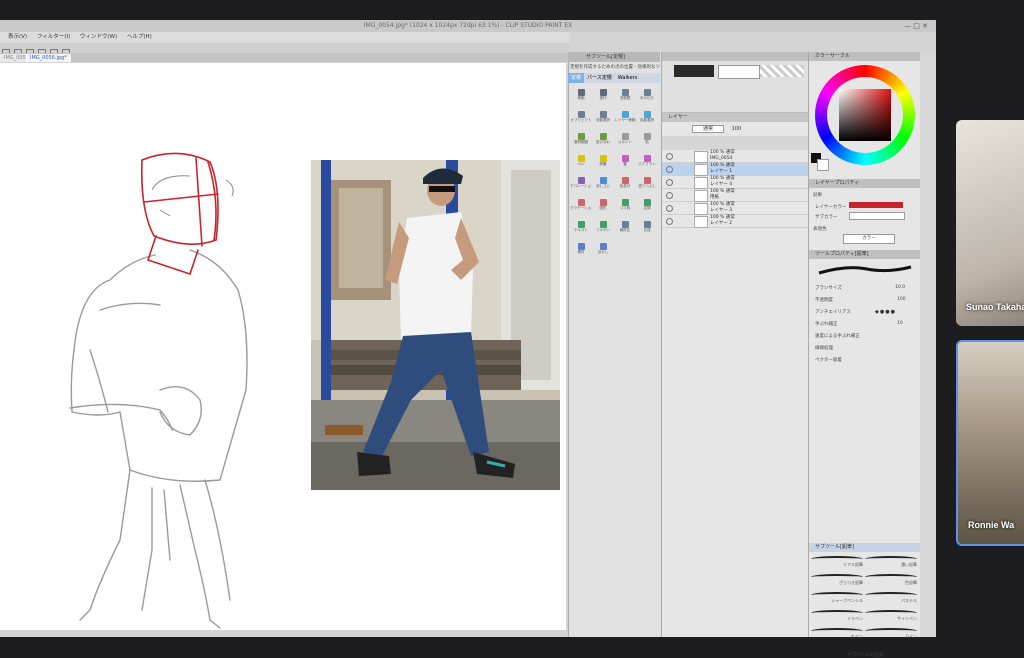  What do you see at coordinates (876, 205) in the screenshot?
I see `layer-color-swatch` at bounding box center [876, 205].